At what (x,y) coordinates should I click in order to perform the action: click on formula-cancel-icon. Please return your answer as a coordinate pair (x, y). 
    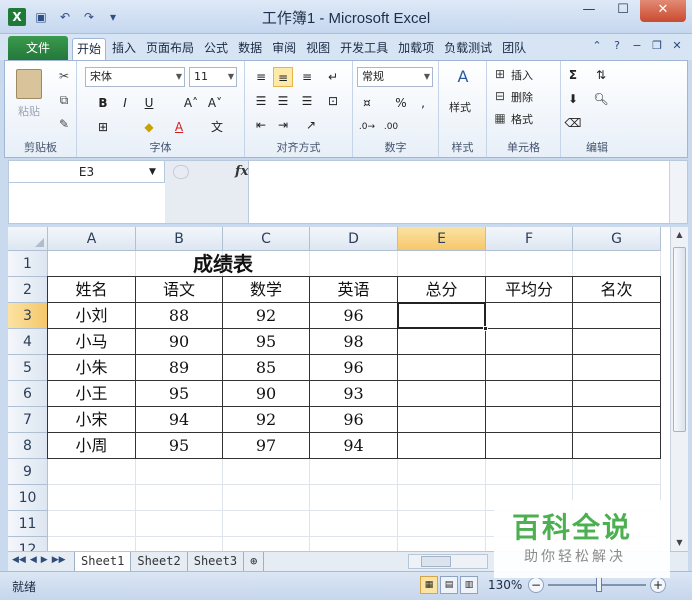
    Looking at the image, I should click on (181, 172).